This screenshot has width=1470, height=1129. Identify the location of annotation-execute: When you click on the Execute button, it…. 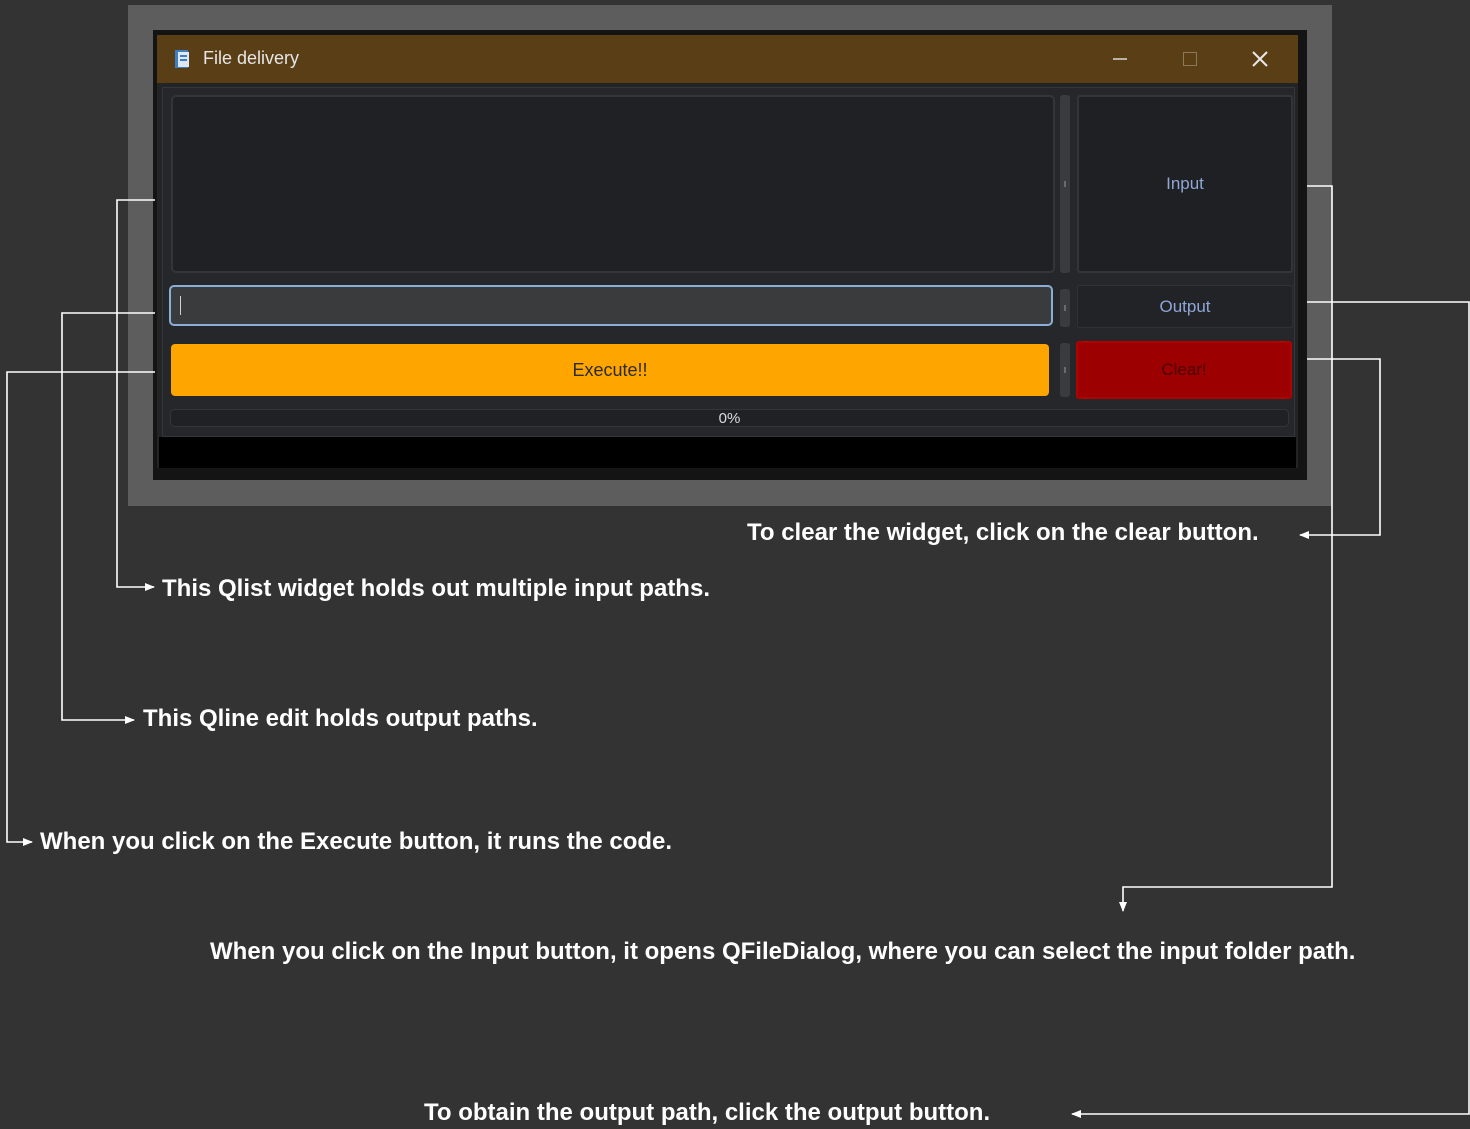
(356, 841).